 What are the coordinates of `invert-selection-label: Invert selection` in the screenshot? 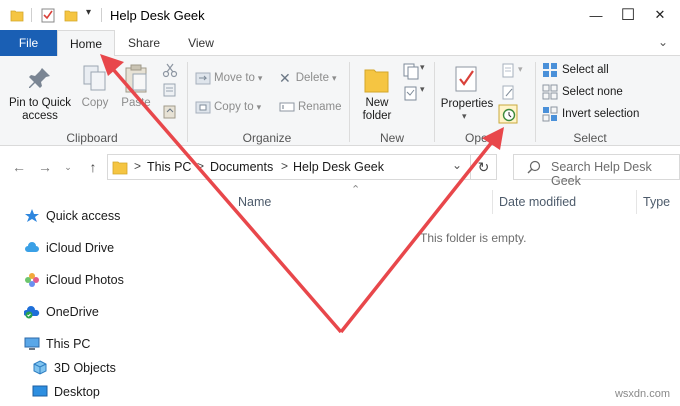 It's located at (601, 114).